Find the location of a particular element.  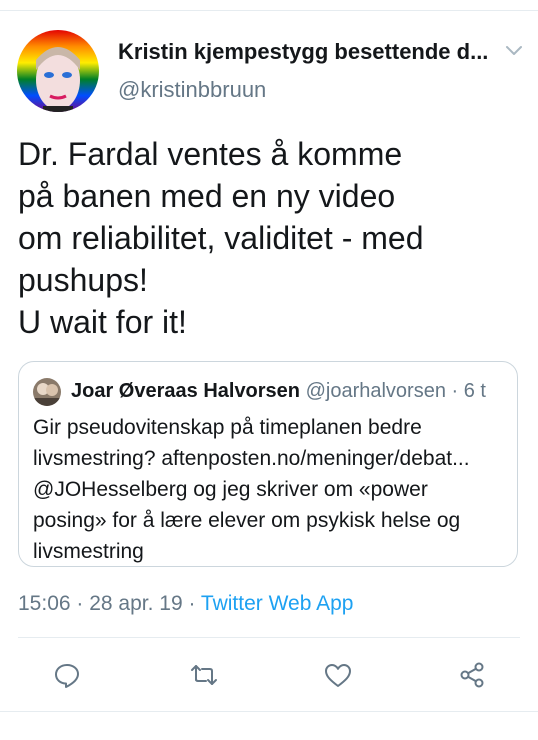

tweet-text-line: pushups! is located at coordinates (83, 280).